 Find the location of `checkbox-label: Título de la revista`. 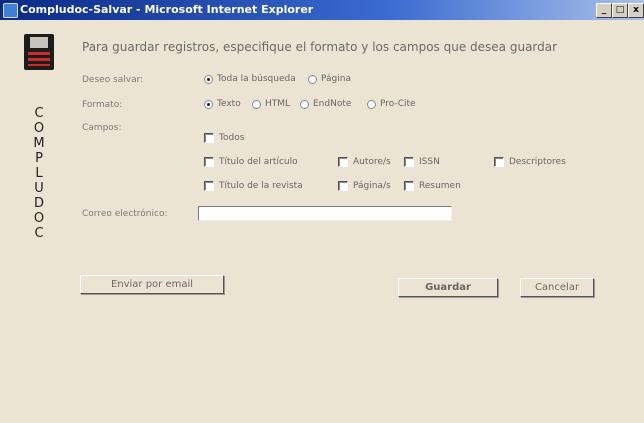

checkbox-label: Título de la revista is located at coordinates (261, 186).